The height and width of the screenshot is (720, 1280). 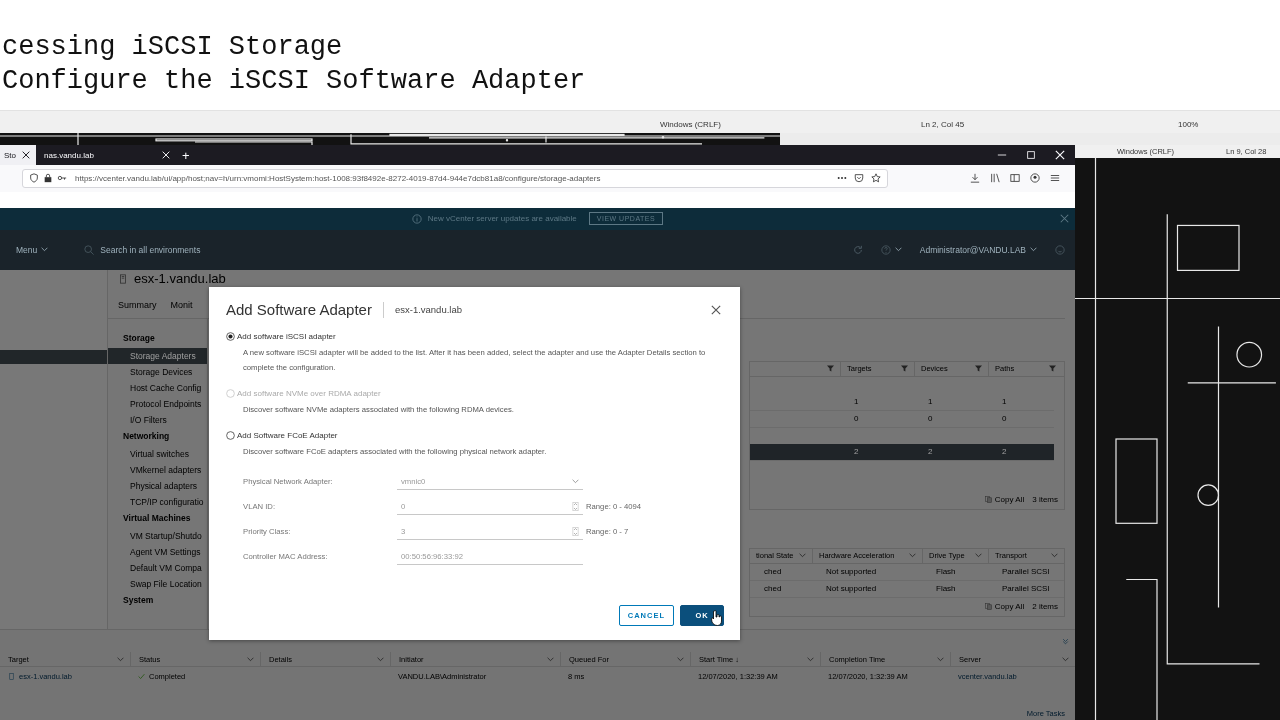 I want to click on library-icon, so click(x=995, y=178).